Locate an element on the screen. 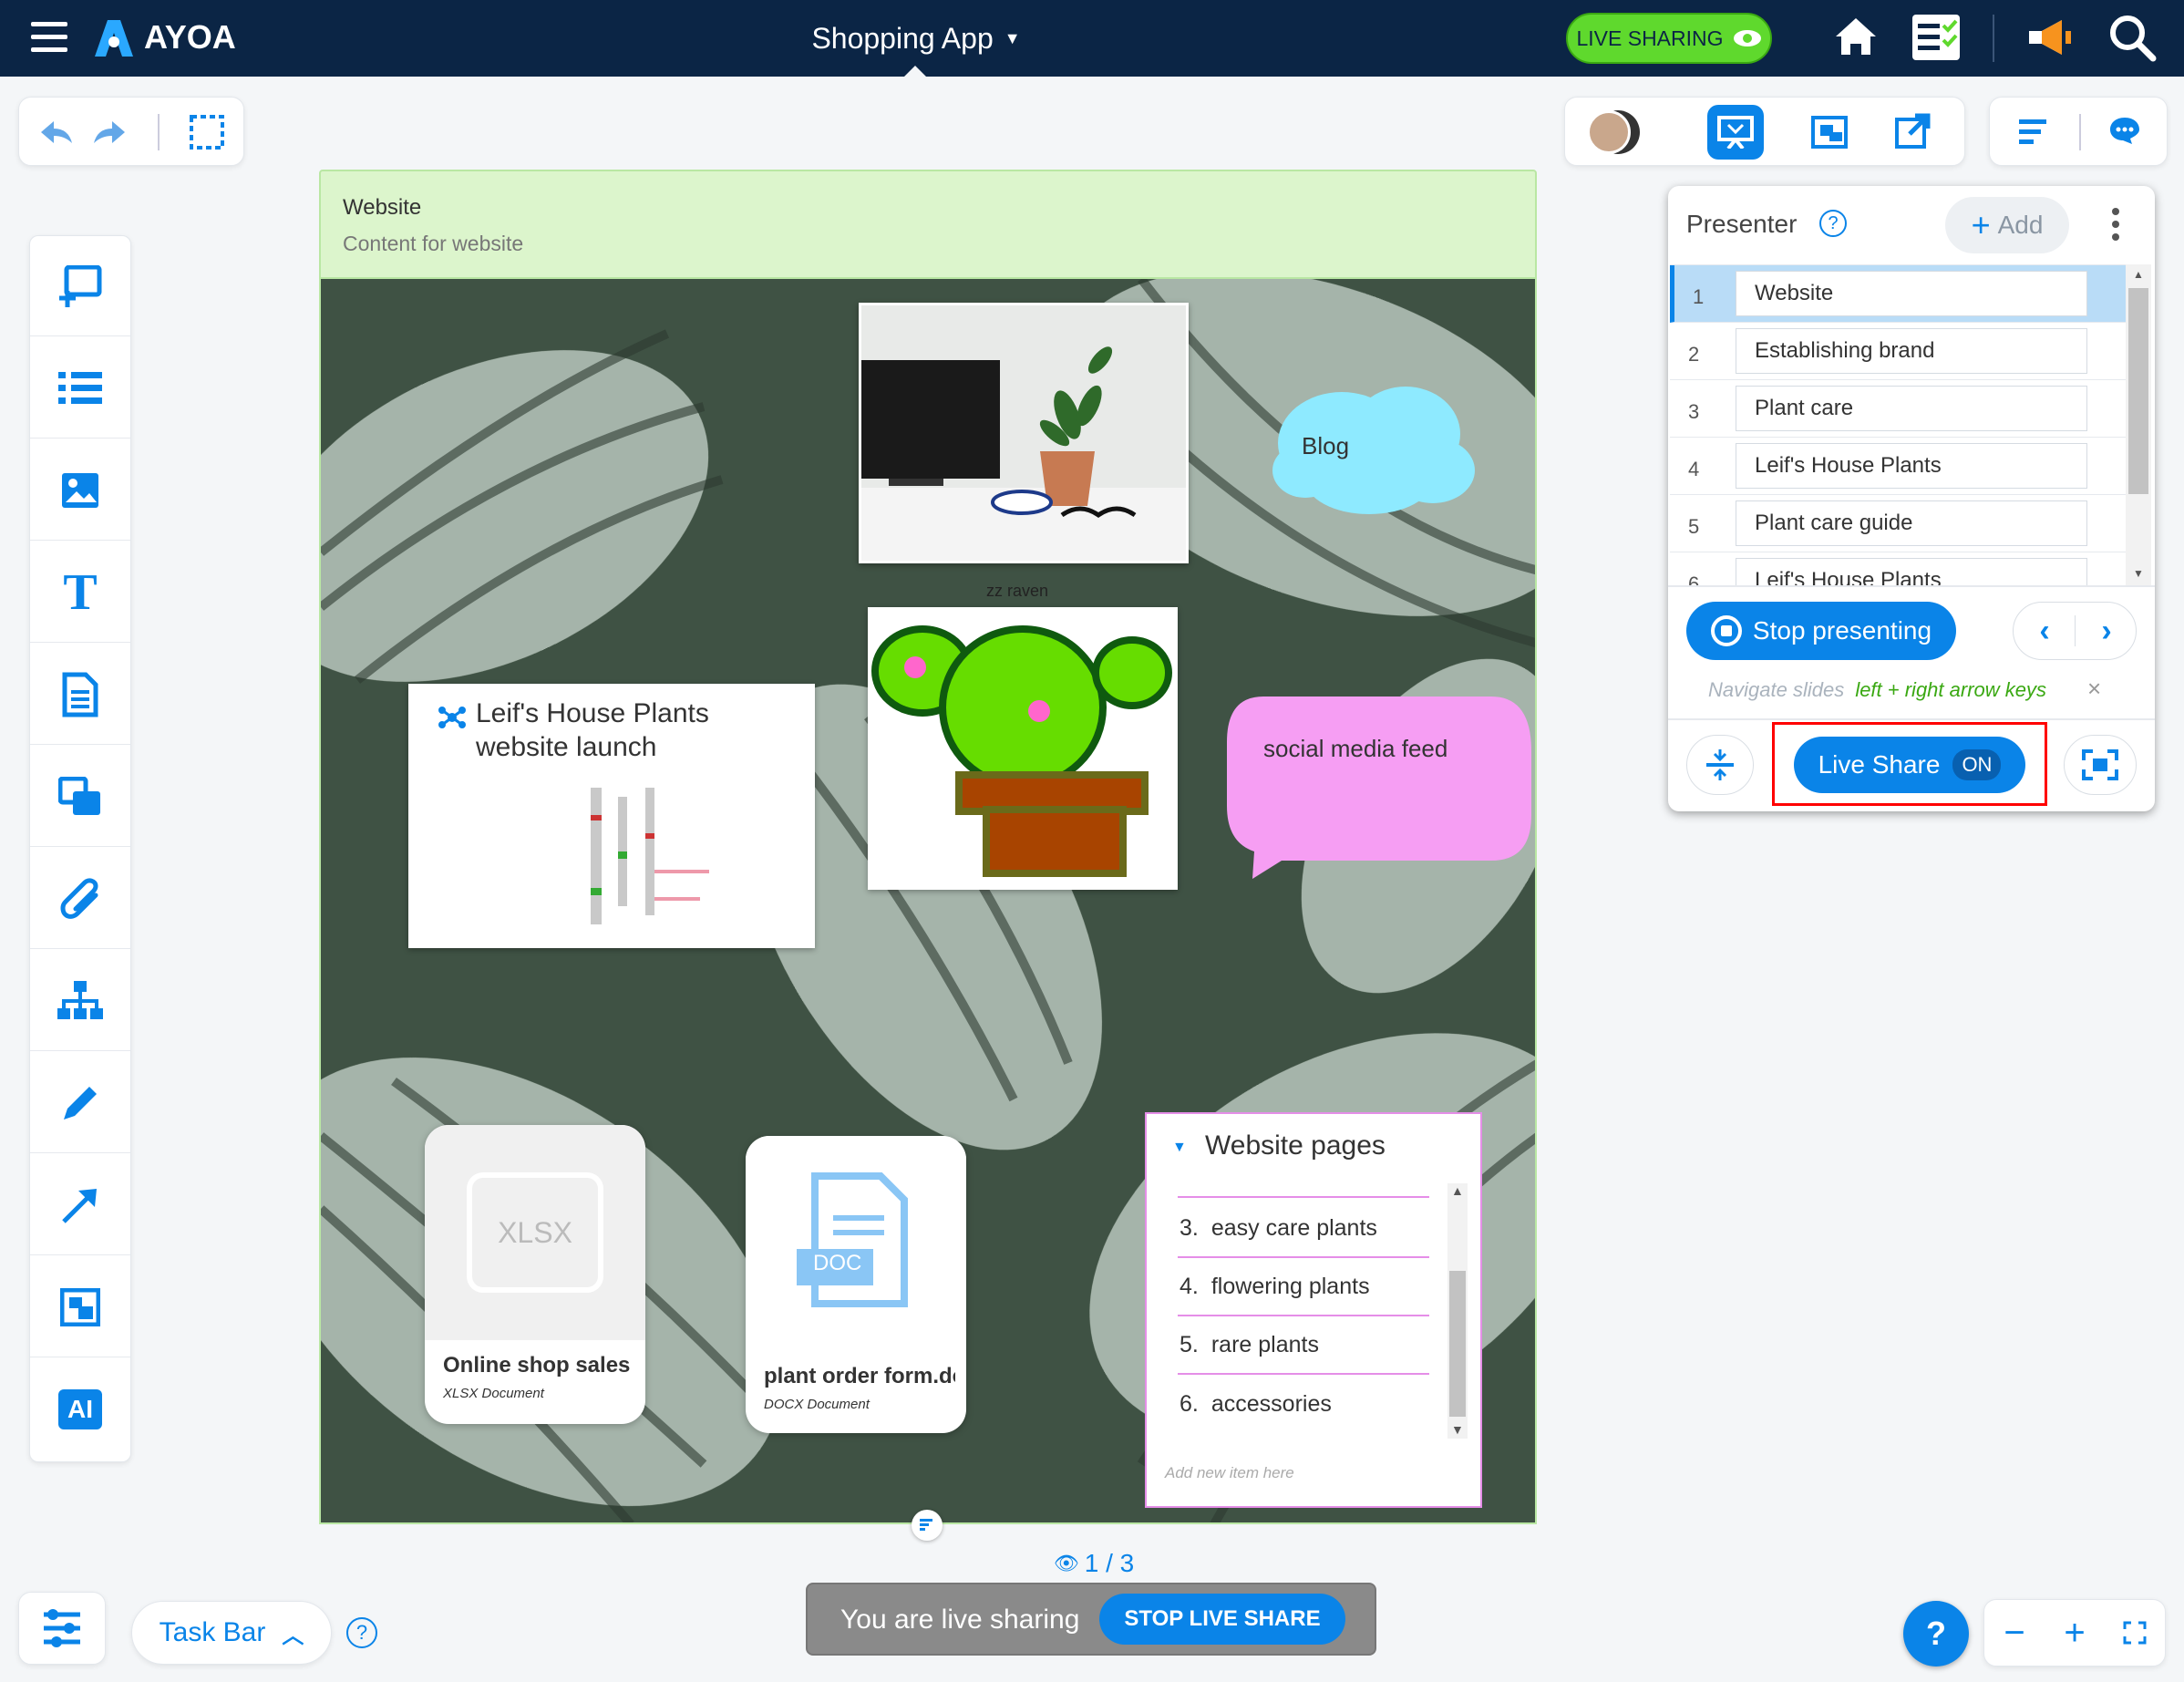  redo-icon is located at coordinates (111, 132).